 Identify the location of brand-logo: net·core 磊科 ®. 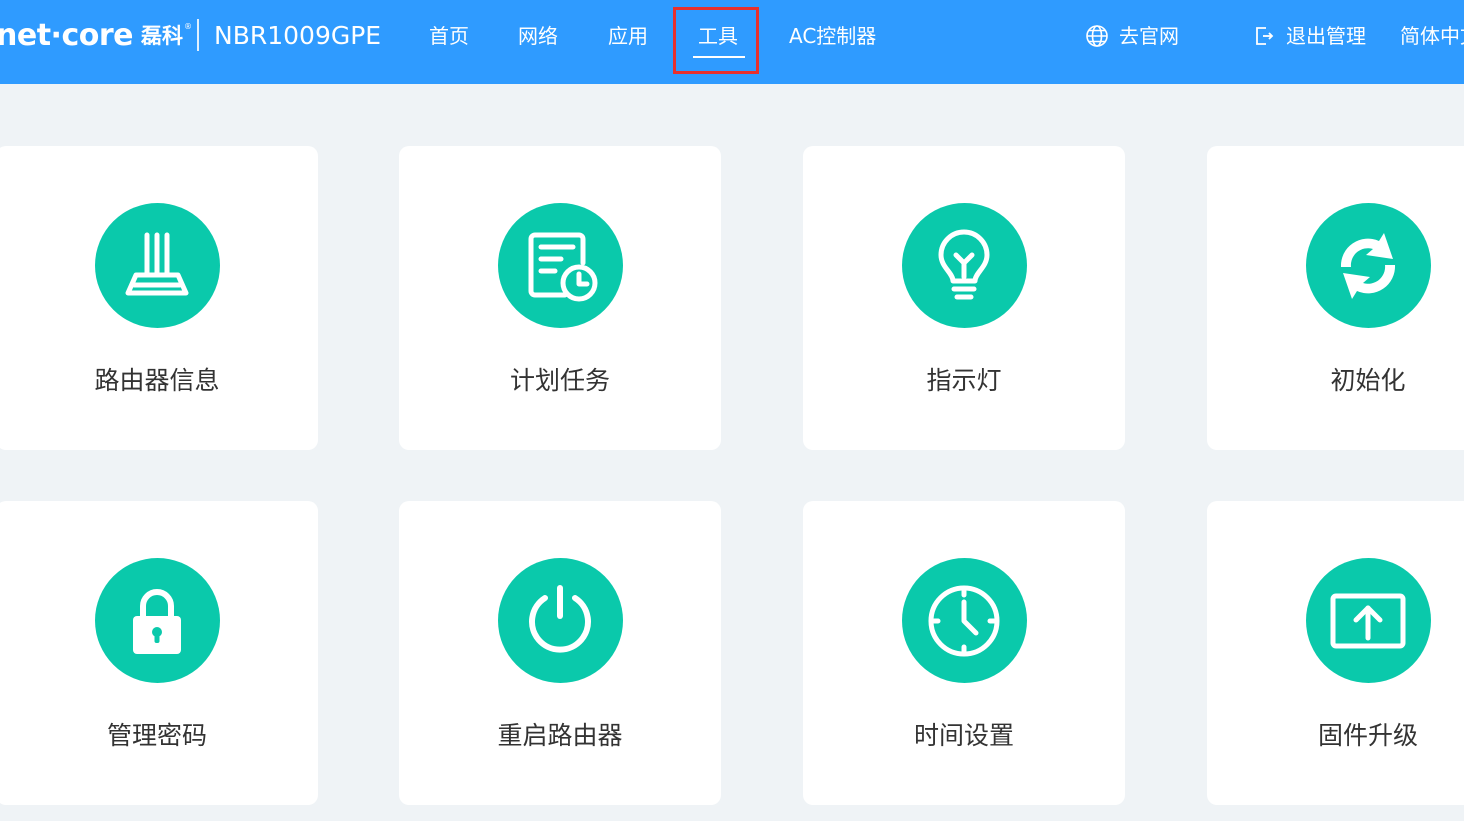
(96, 36).